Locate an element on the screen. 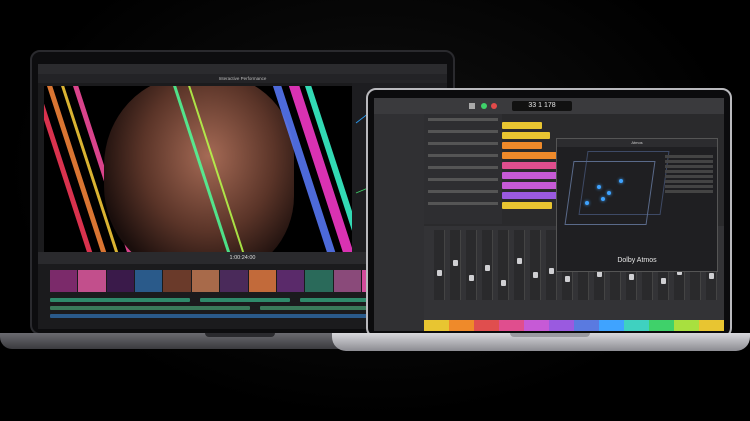 The image size is (750, 421). transport-controls is located at coordinates (439, 106).